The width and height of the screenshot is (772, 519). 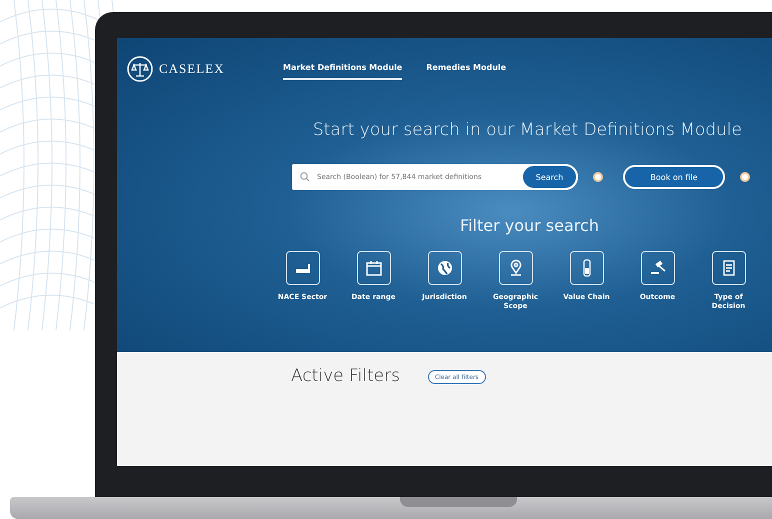 I want to click on gavel-icon, so click(x=657, y=268).